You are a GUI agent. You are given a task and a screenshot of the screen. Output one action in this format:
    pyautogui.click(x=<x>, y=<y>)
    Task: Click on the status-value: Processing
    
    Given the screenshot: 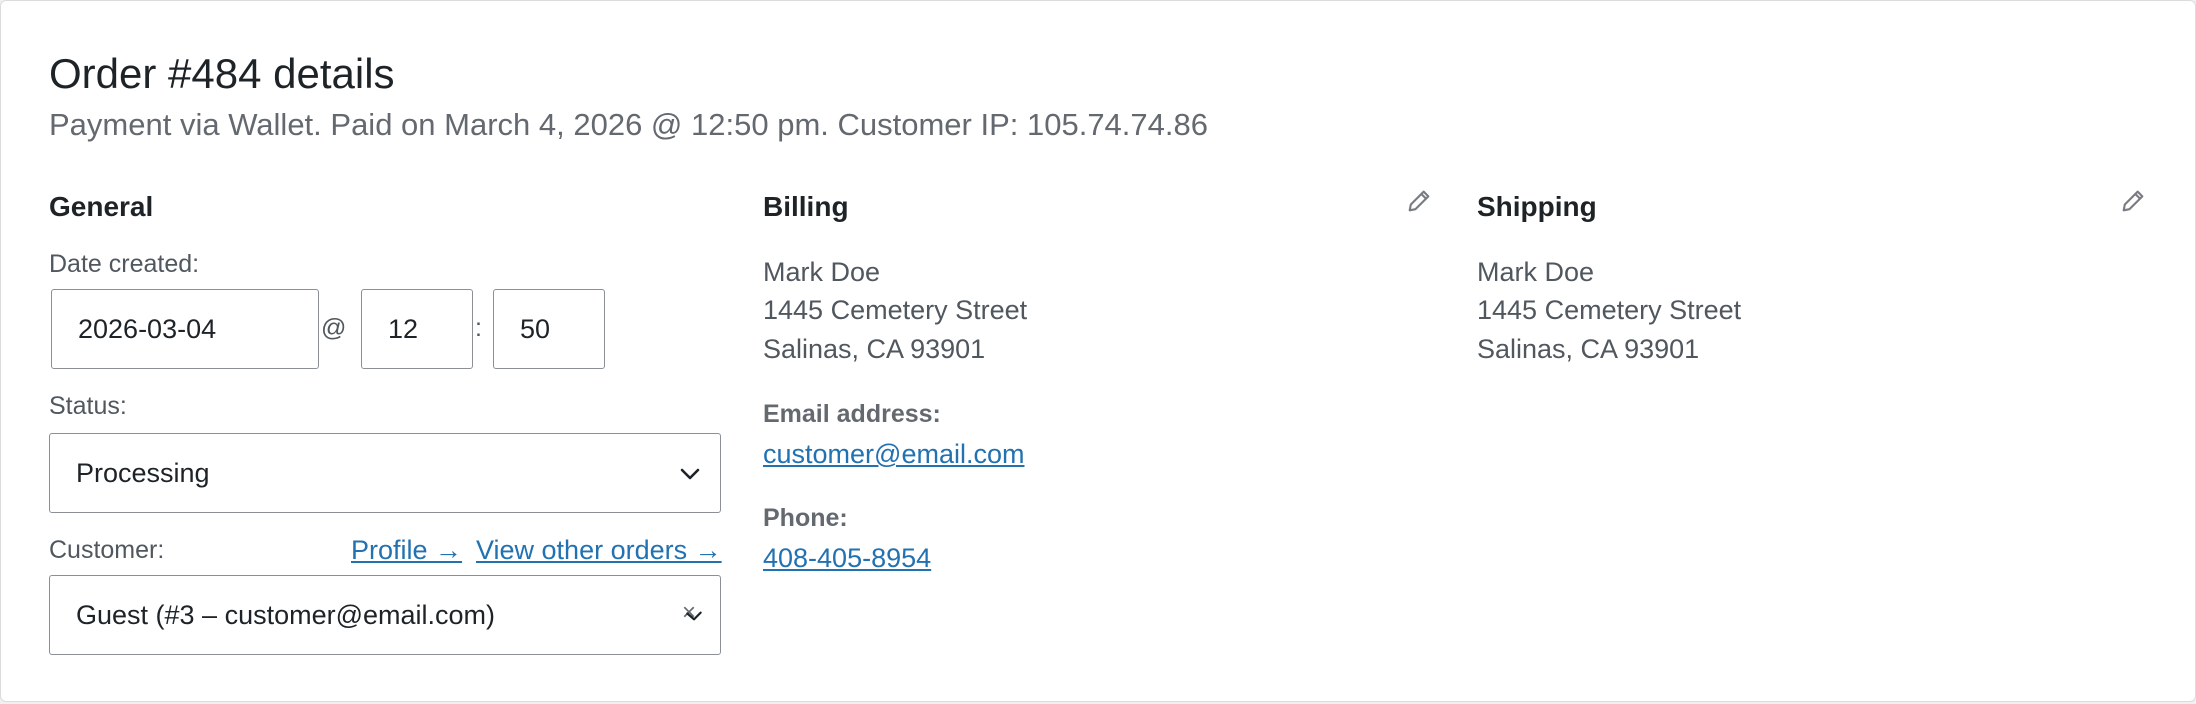 What is the action you would take?
    pyautogui.click(x=143, y=472)
    